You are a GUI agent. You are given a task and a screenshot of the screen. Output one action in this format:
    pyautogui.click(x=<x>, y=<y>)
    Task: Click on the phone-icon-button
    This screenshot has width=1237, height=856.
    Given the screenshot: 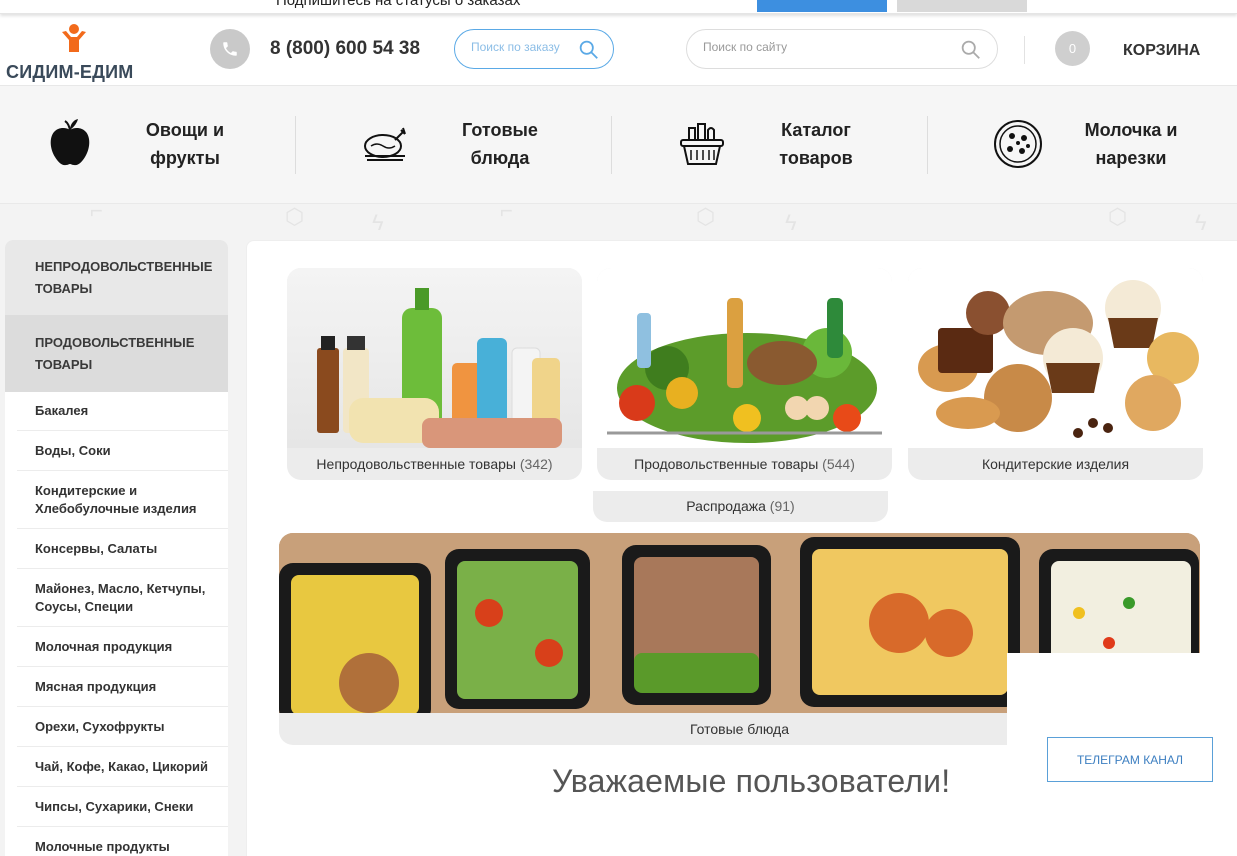 What is the action you would take?
    pyautogui.click(x=230, y=49)
    